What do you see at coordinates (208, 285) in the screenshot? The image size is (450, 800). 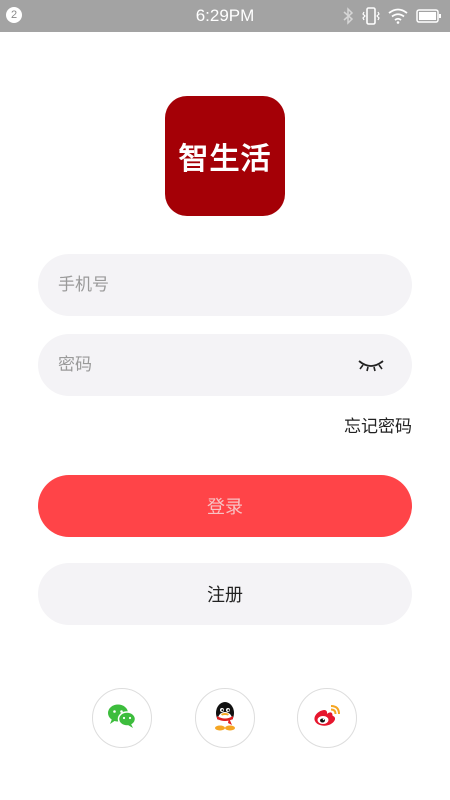 I see `phone-input` at bounding box center [208, 285].